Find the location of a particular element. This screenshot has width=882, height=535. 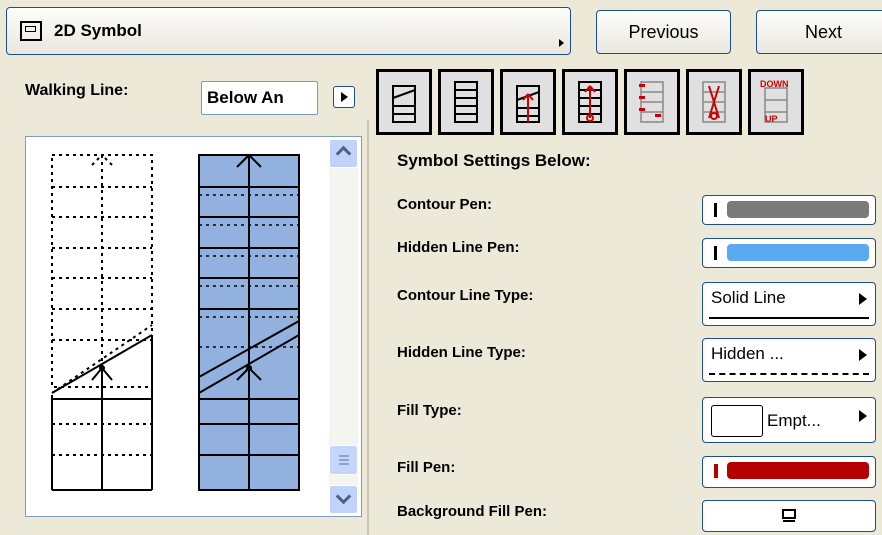

dropdown-arrow-icon is located at coordinates (561, 43).